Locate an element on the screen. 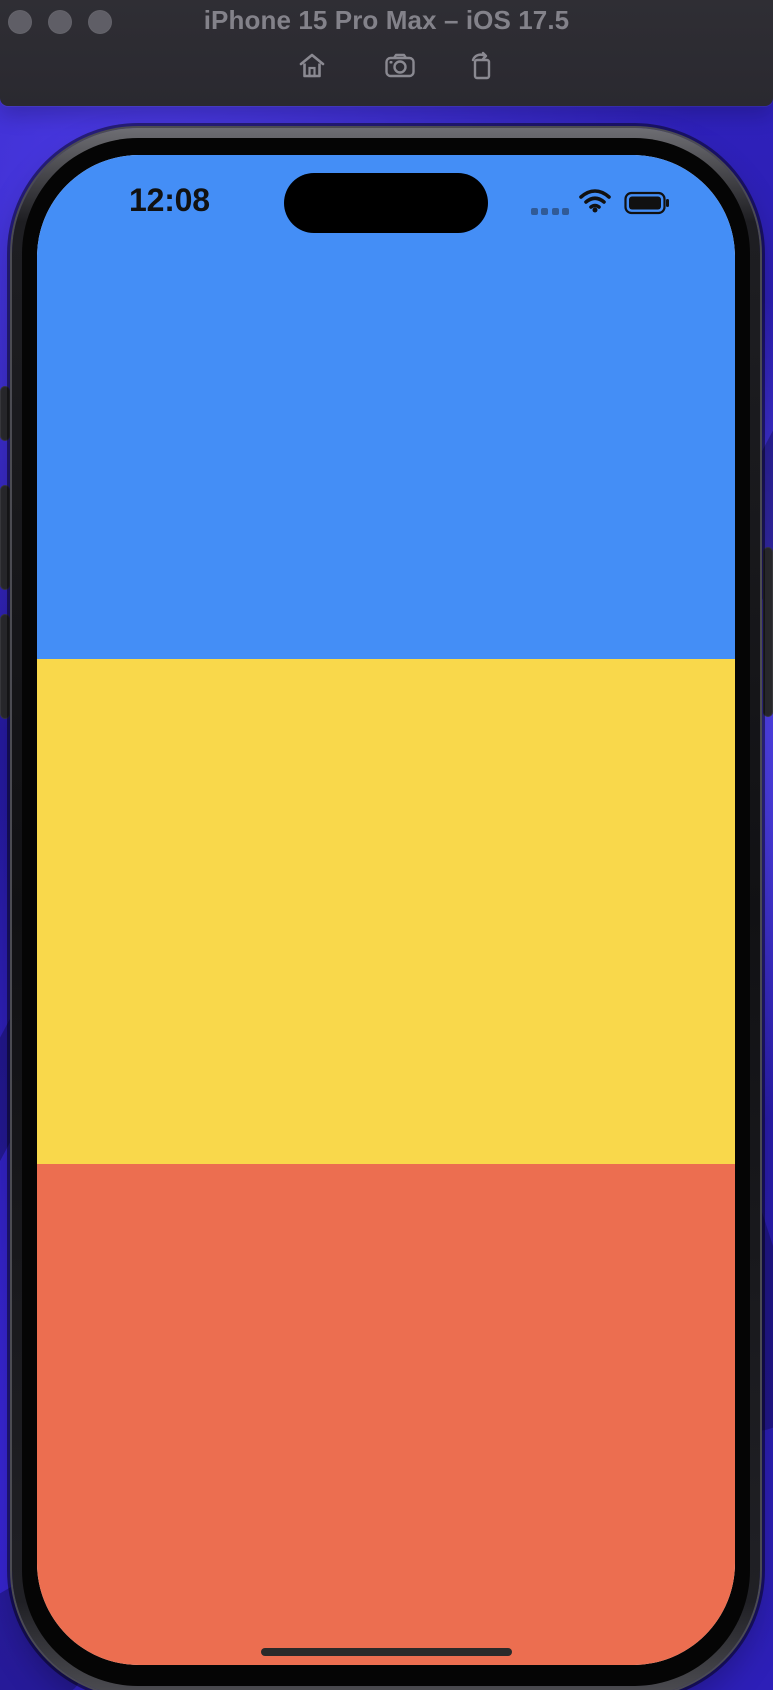 The height and width of the screenshot is (1690, 773). rotate-button is located at coordinates (480, 68).